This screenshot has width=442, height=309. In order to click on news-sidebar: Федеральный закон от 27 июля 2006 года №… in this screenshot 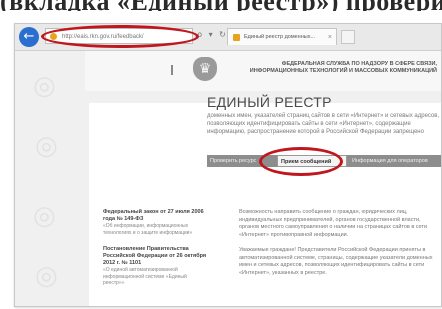, I will do `click(155, 253)`.